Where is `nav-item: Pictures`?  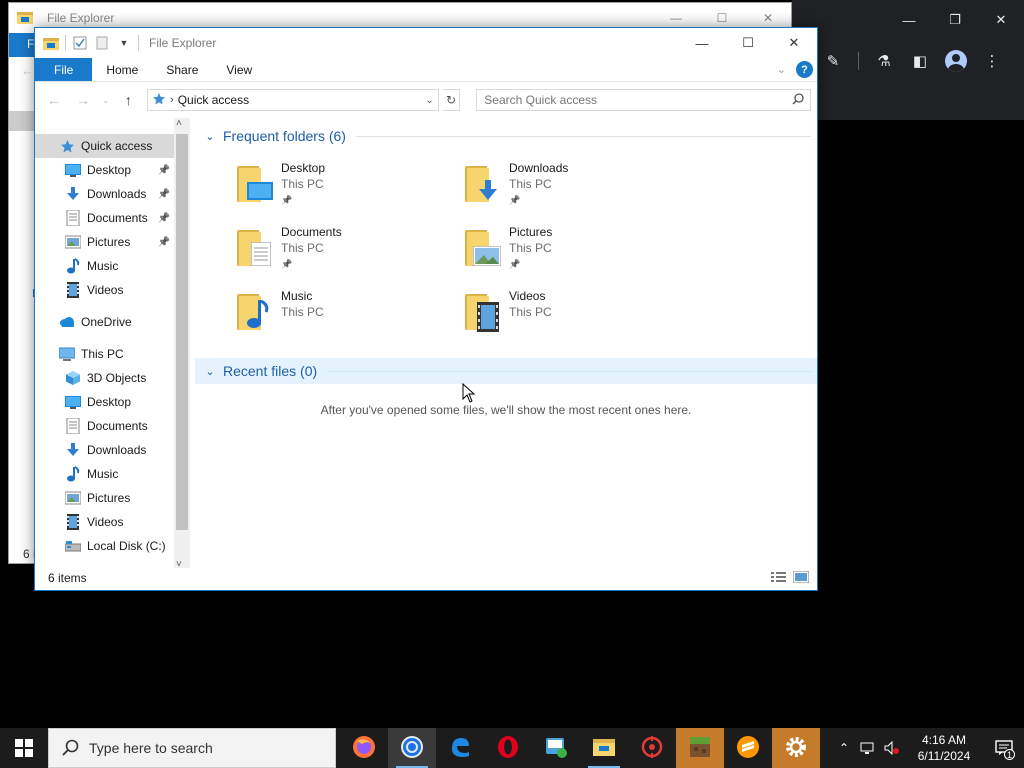 nav-item: Pictures is located at coordinates (104, 498).